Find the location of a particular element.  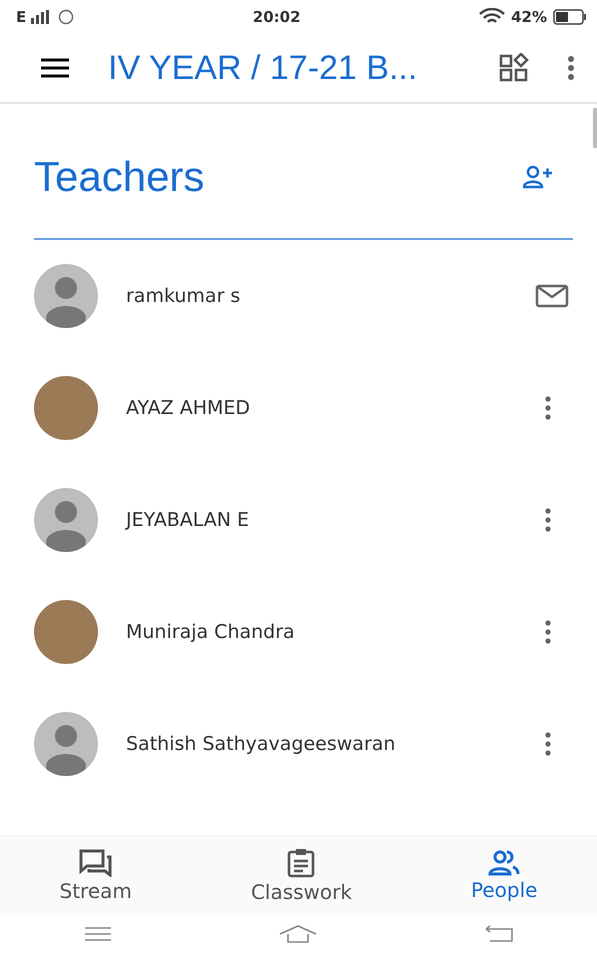

back-icon is located at coordinates (499, 934).